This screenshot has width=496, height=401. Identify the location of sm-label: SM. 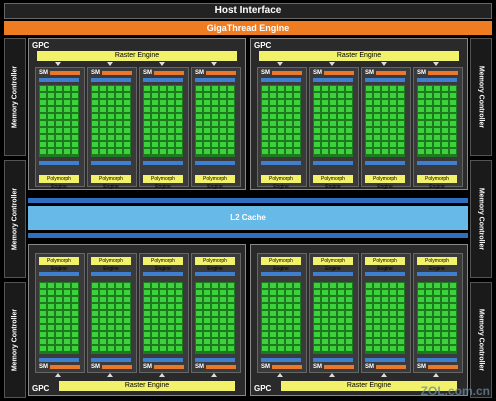
(95, 73).